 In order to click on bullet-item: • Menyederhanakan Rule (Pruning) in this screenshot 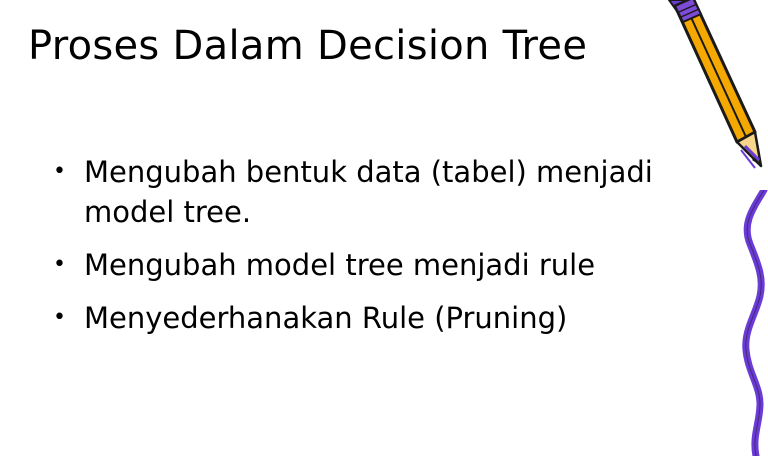, I will do `click(360, 318)`.